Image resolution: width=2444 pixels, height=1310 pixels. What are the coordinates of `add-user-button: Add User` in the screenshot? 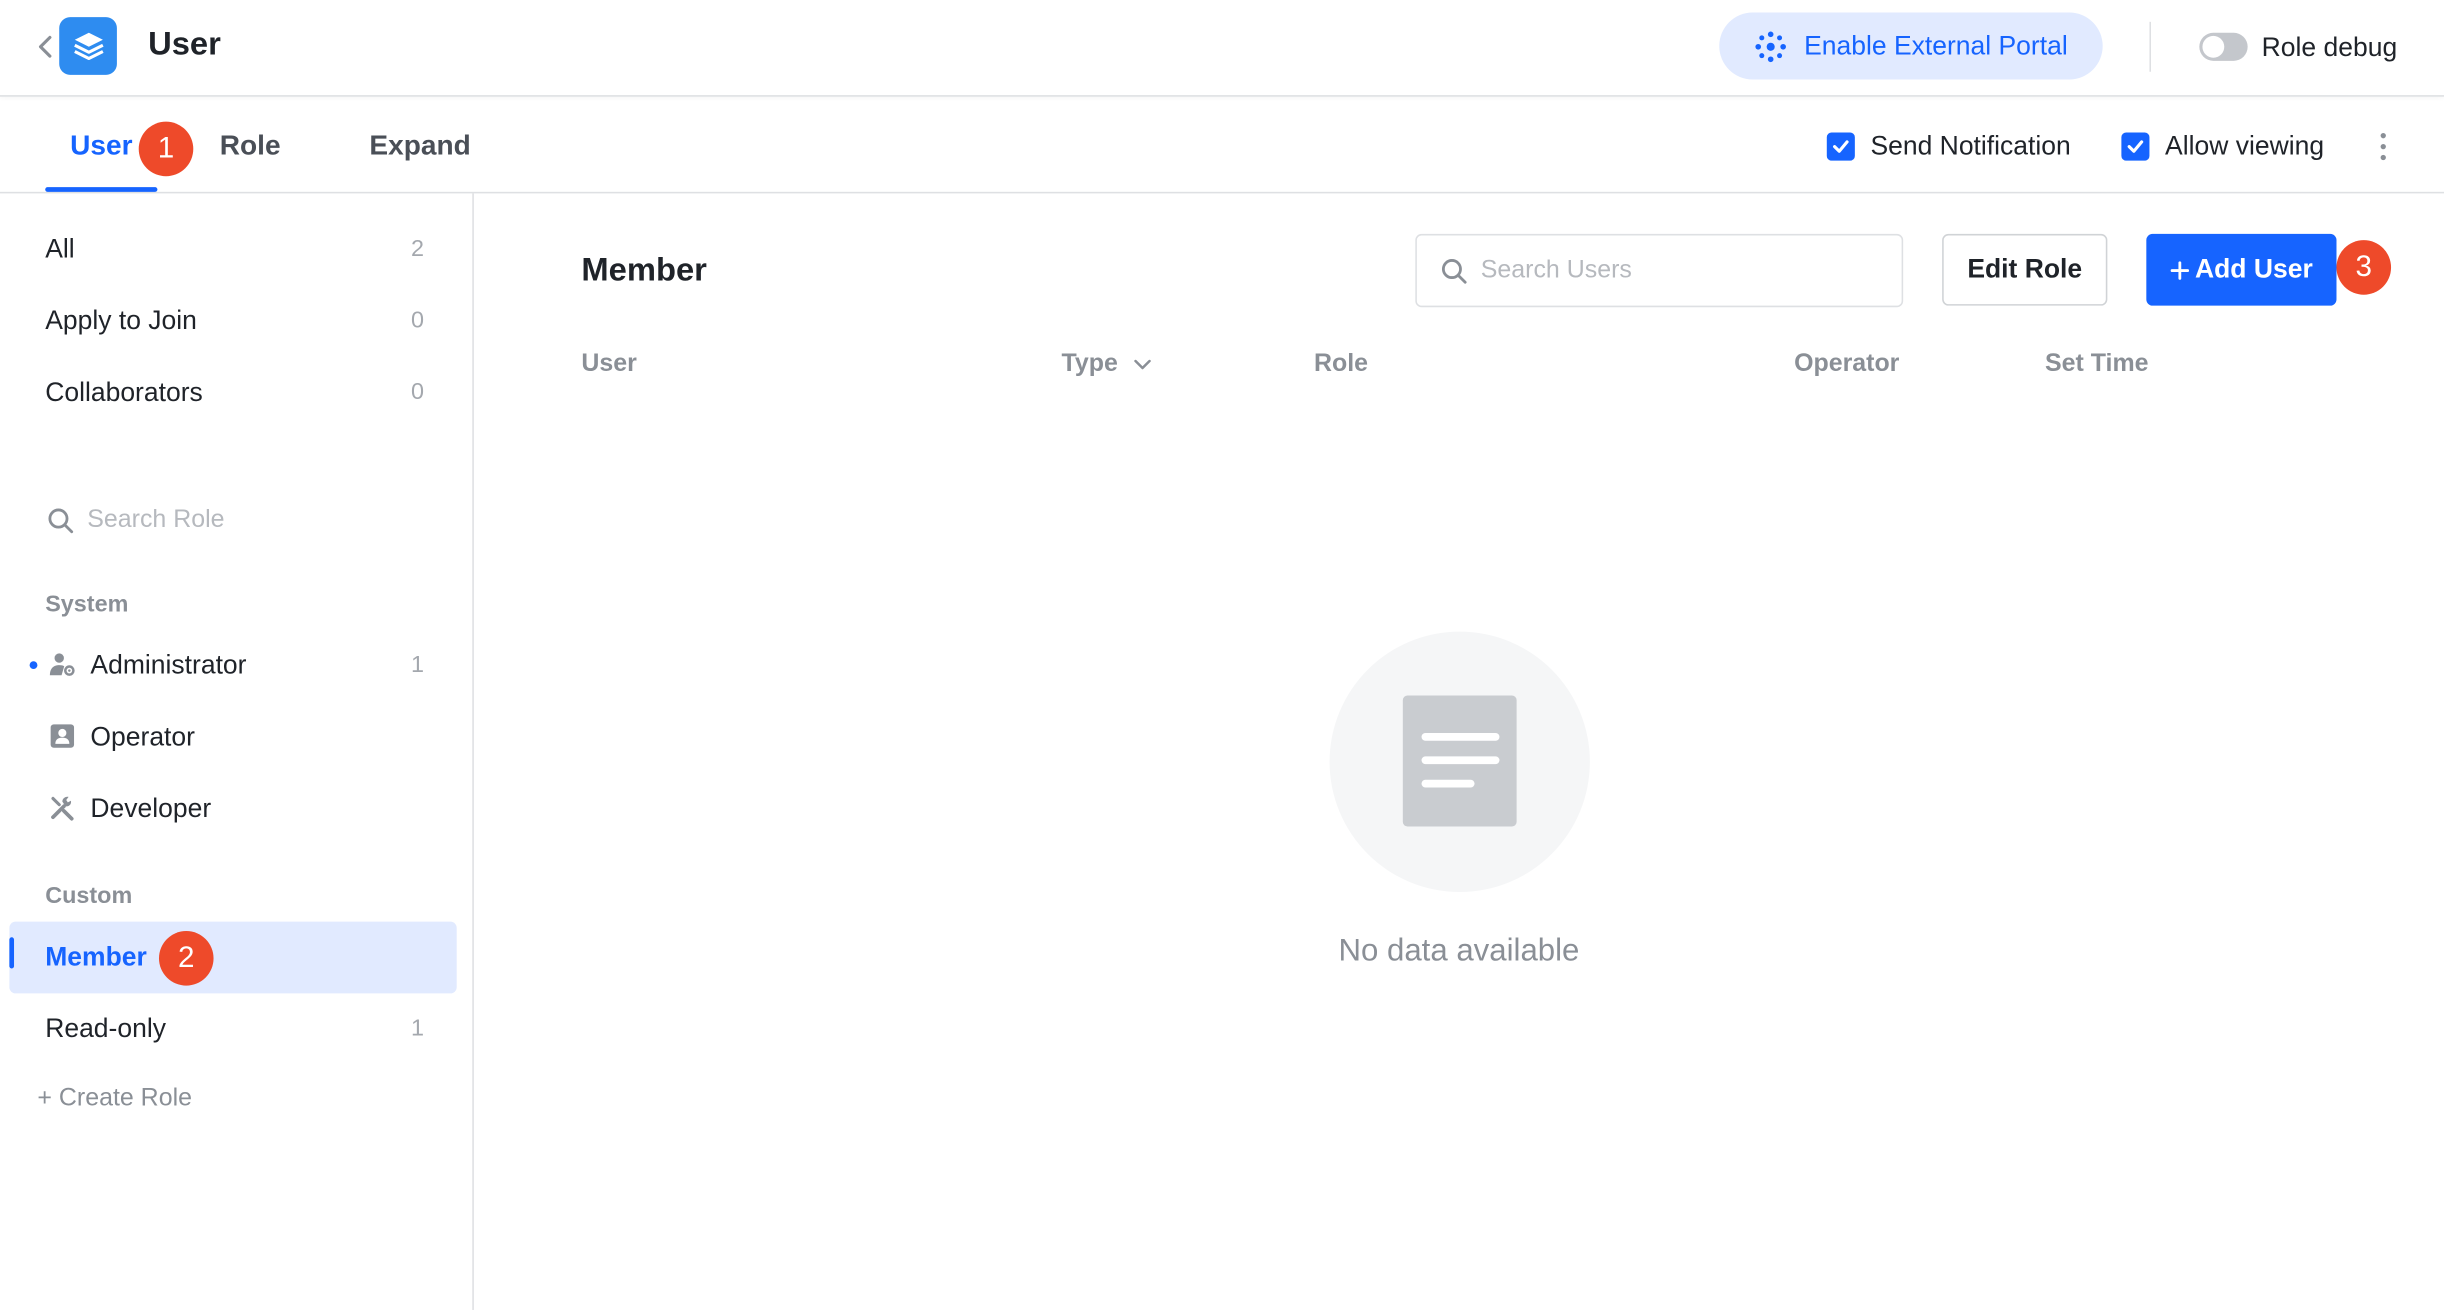 It's located at (2241, 269).